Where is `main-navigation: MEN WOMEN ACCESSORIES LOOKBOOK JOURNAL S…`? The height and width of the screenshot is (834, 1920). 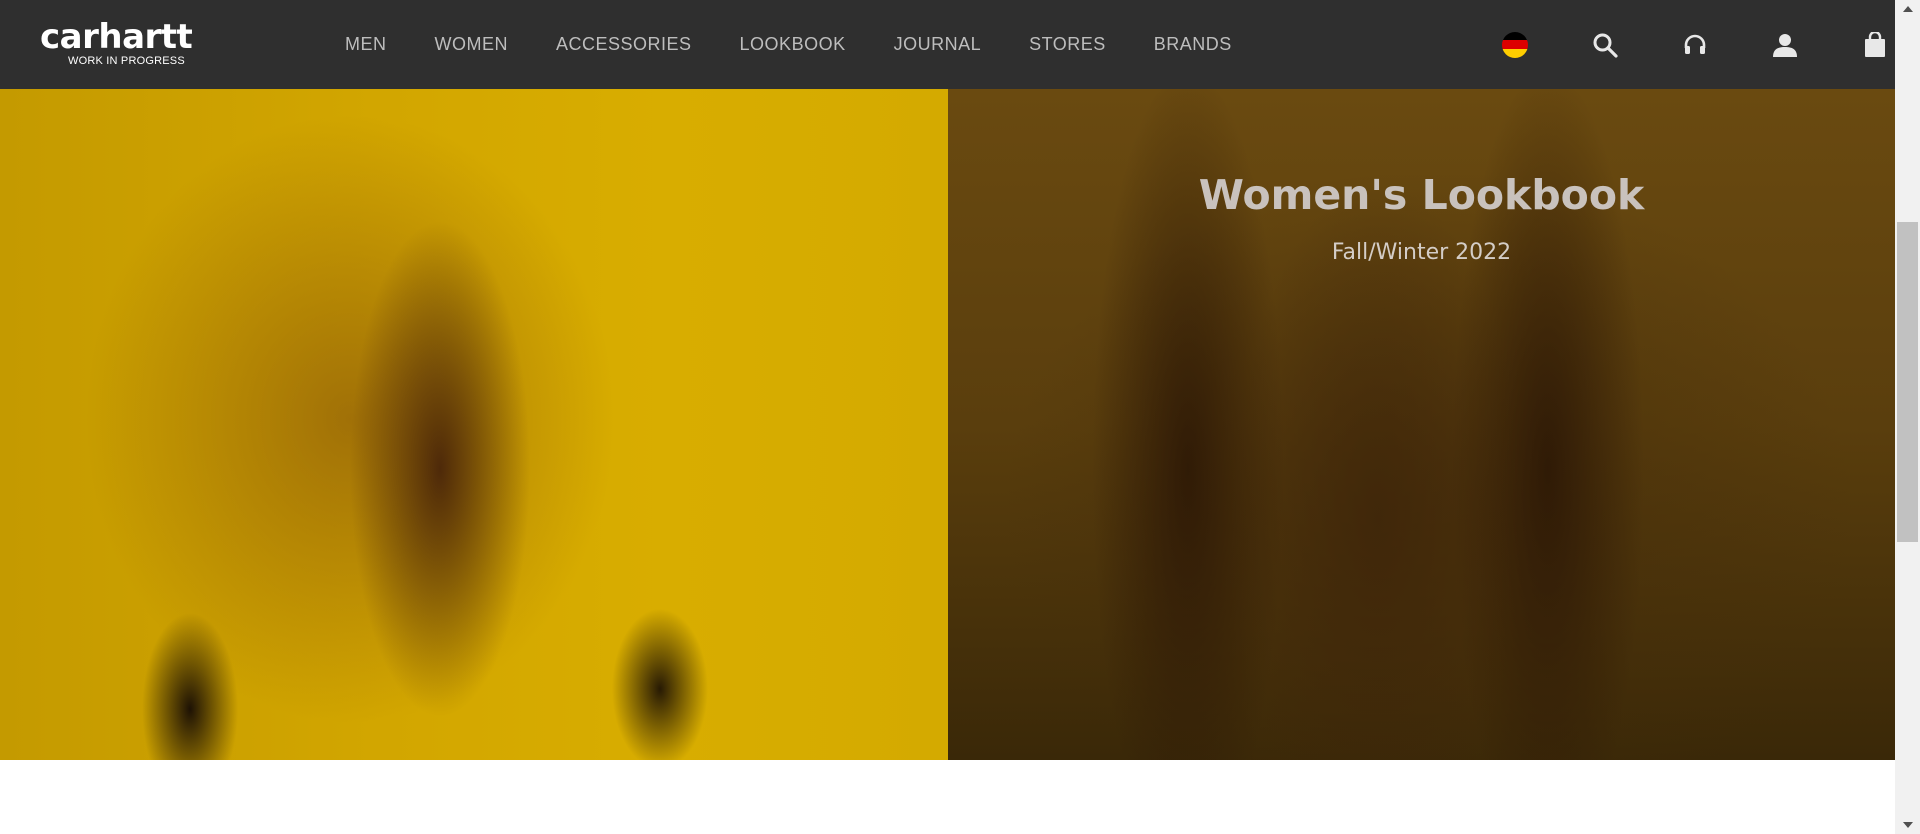 main-navigation: MEN WOMEN ACCESSORIES LOOKBOOK JOURNAL S… is located at coordinates (812, 44).